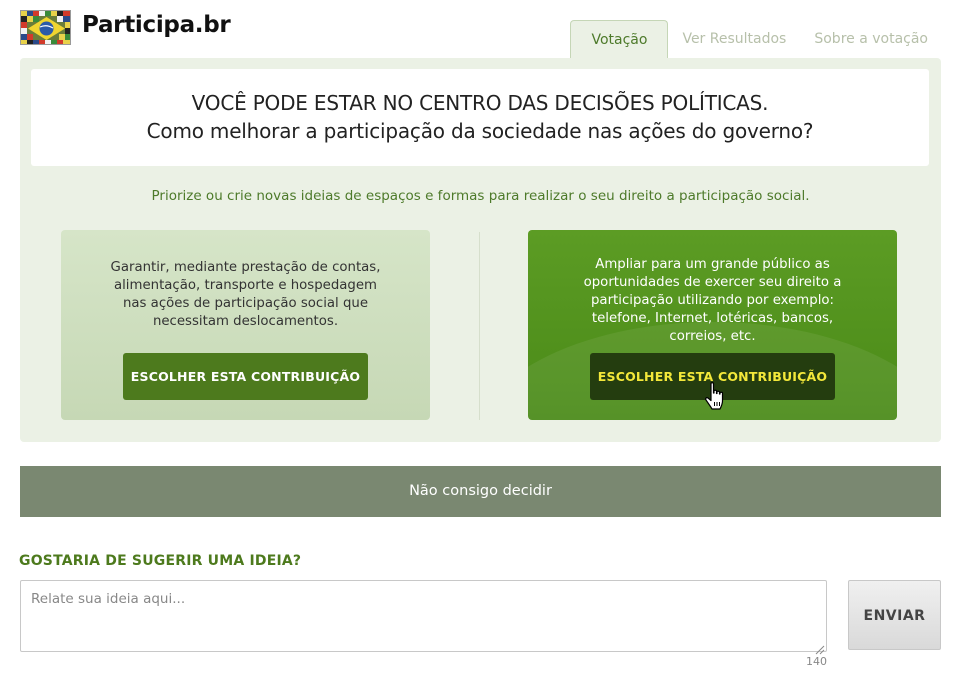  What do you see at coordinates (734, 39) in the screenshot?
I see `tab-ver-resultados: Ver Resultados` at bounding box center [734, 39].